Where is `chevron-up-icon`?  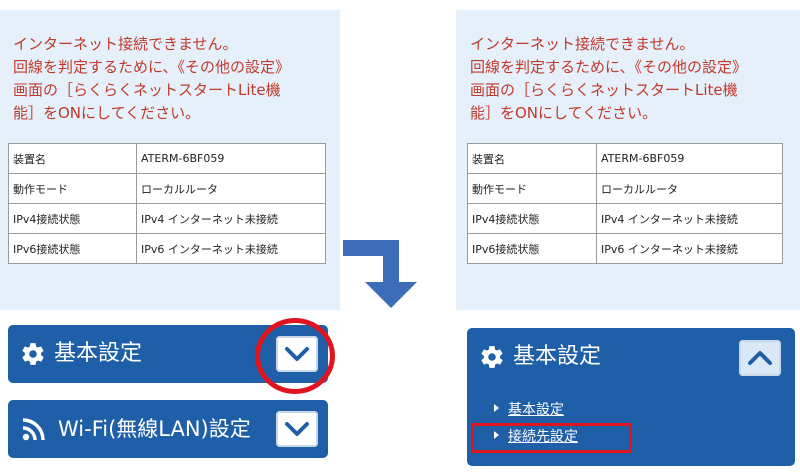
chevron-up-icon is located at coordinates (760, 358).